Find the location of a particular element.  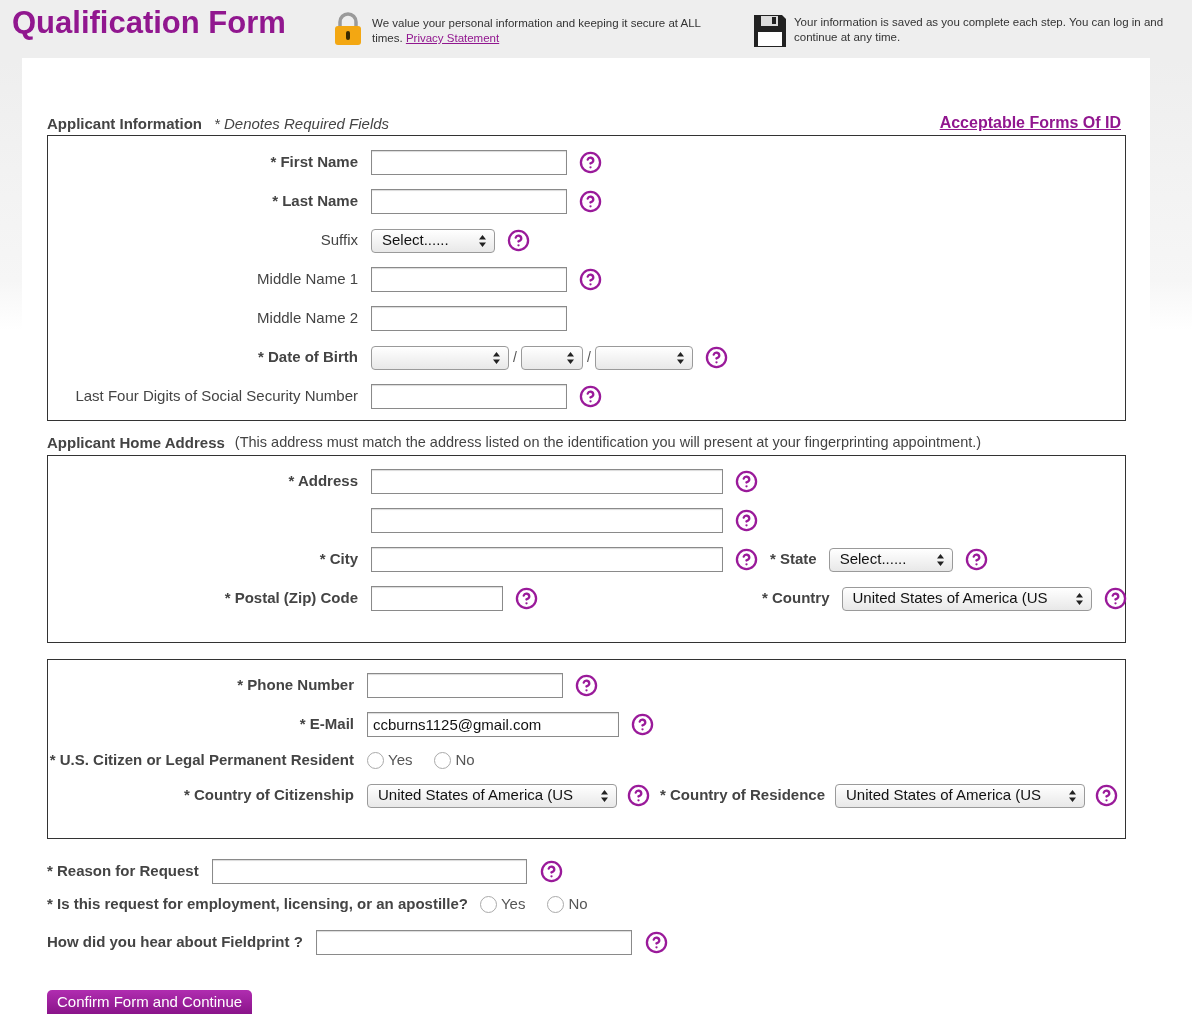

field-label: * First Name is located at coordinates (313, 162).